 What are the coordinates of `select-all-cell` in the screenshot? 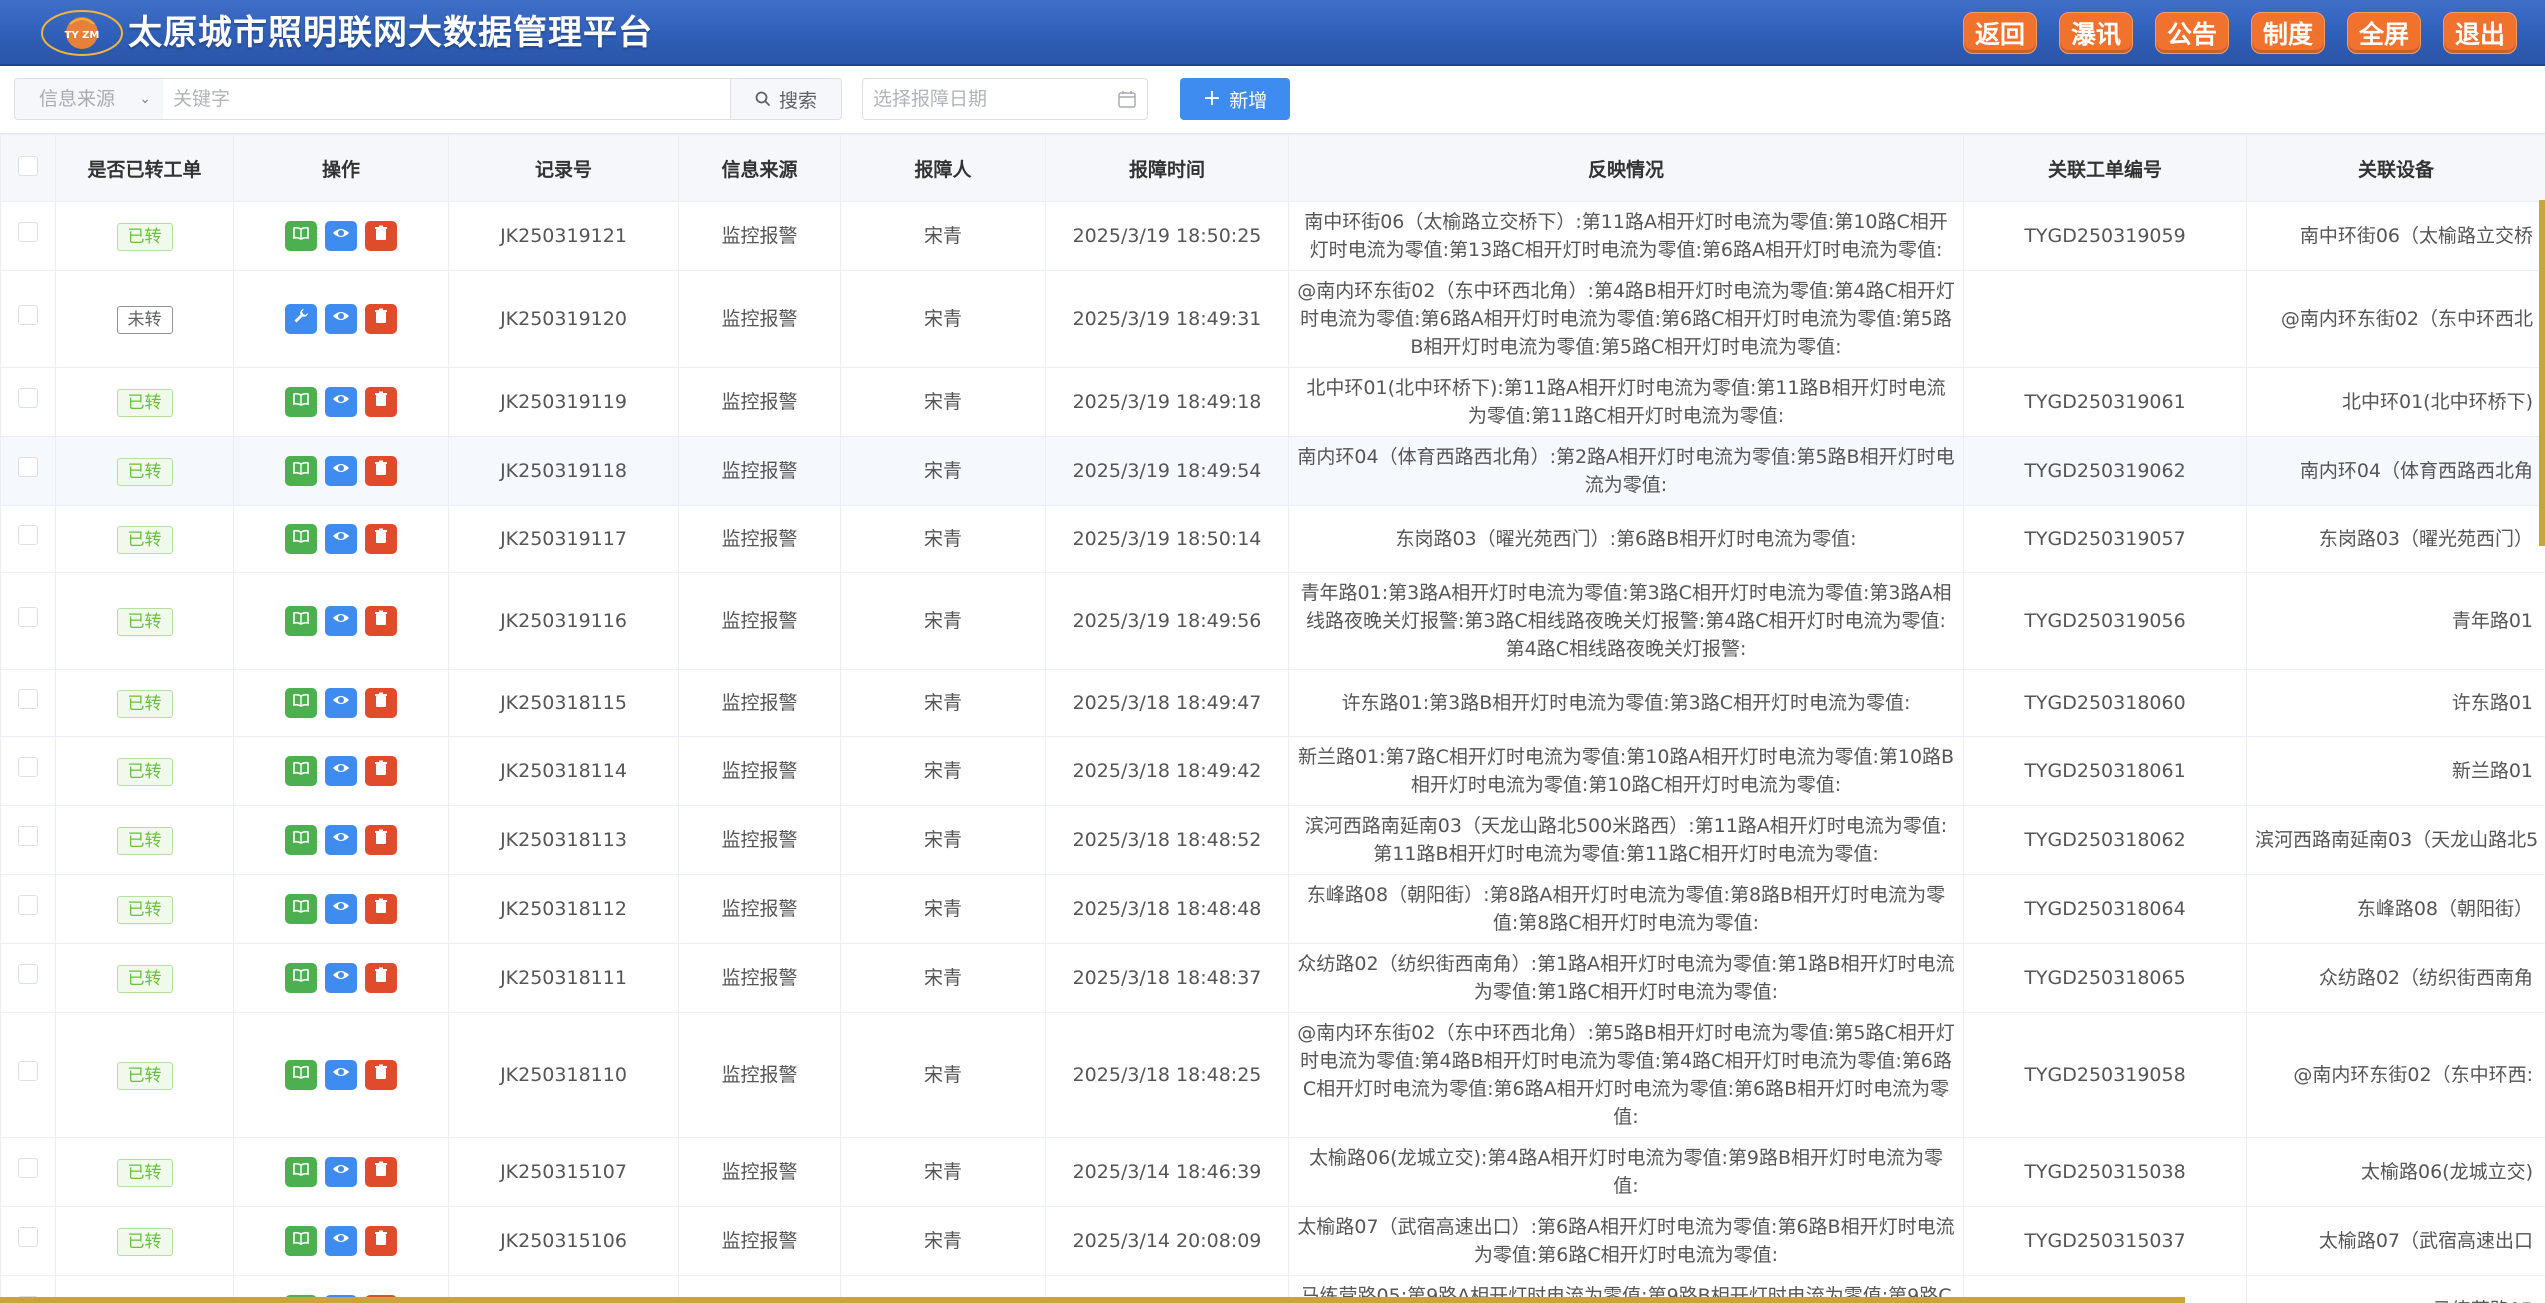 It's located at (28, 168).